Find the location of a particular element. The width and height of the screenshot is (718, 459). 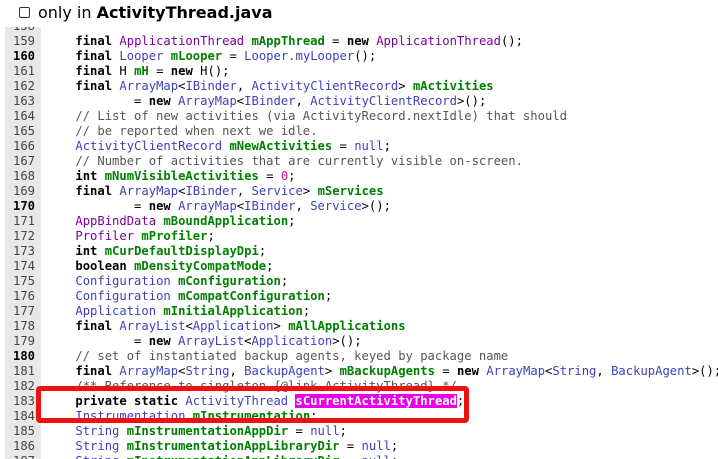

code-token: mInstrumentationAppDir is located at coordinates (207, 431).